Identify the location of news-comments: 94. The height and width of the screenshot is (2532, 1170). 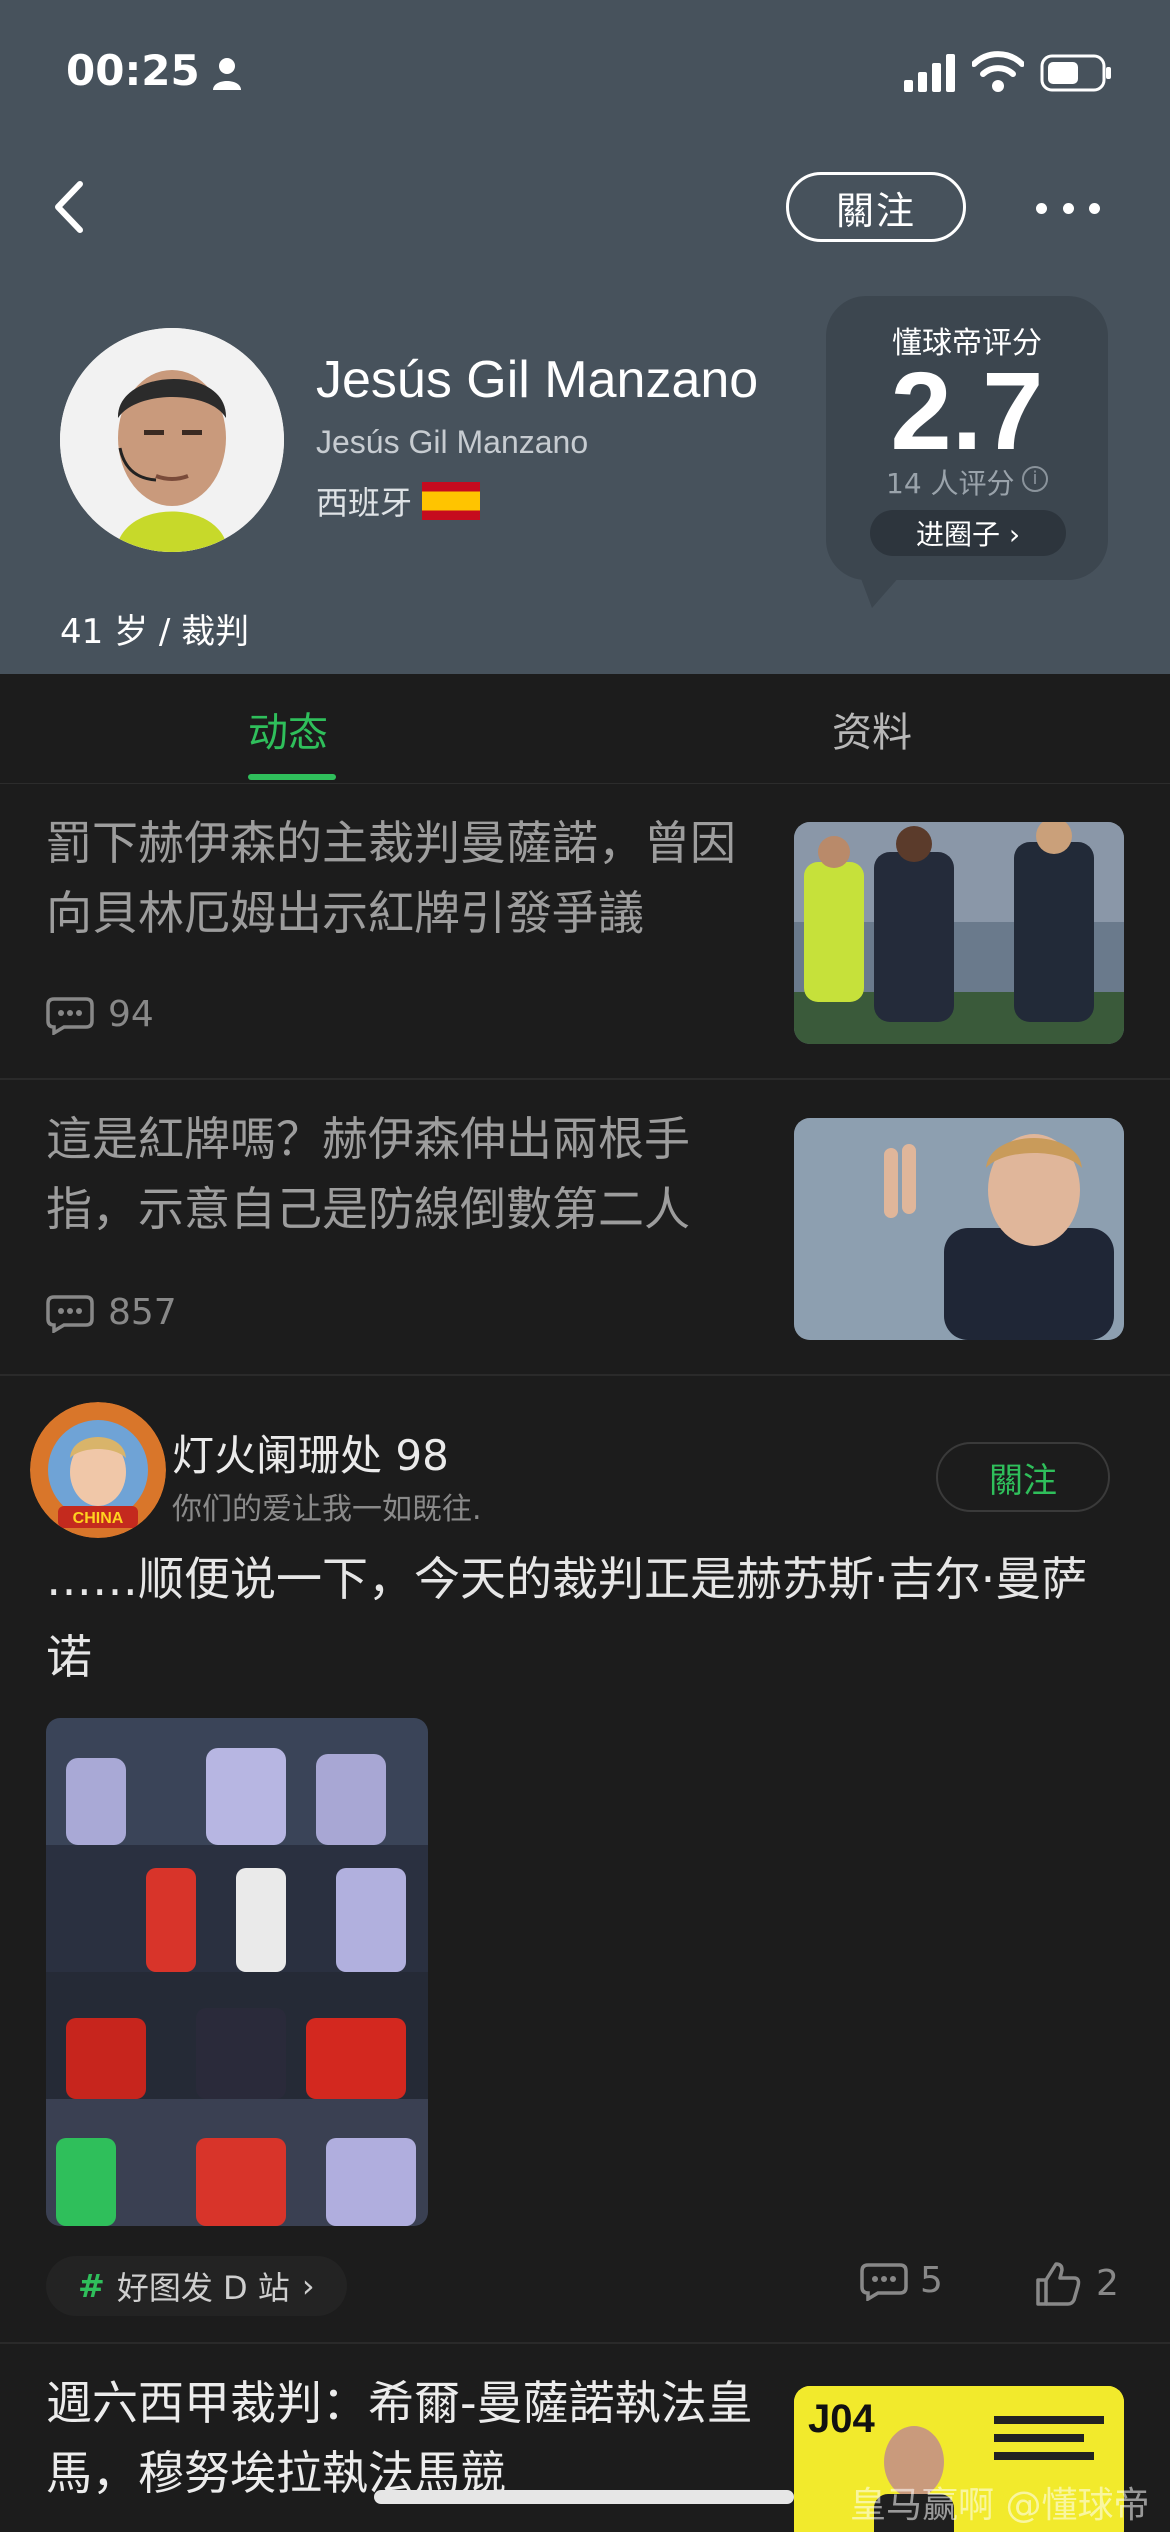
(100, 1014).